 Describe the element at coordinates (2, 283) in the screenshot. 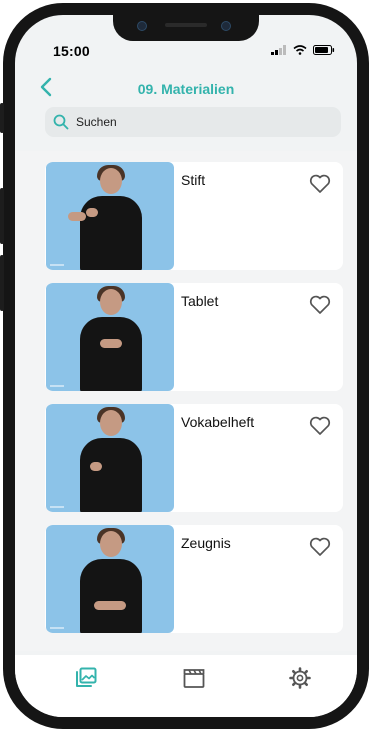

I see `volume-down-button` at that location.